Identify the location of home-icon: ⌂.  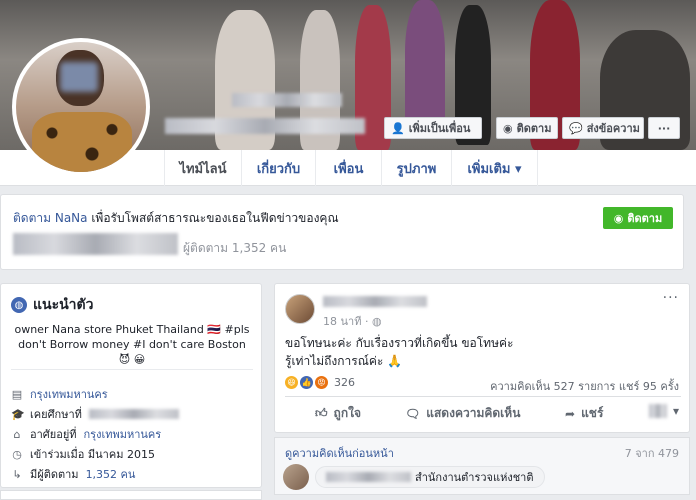
(17, 434).